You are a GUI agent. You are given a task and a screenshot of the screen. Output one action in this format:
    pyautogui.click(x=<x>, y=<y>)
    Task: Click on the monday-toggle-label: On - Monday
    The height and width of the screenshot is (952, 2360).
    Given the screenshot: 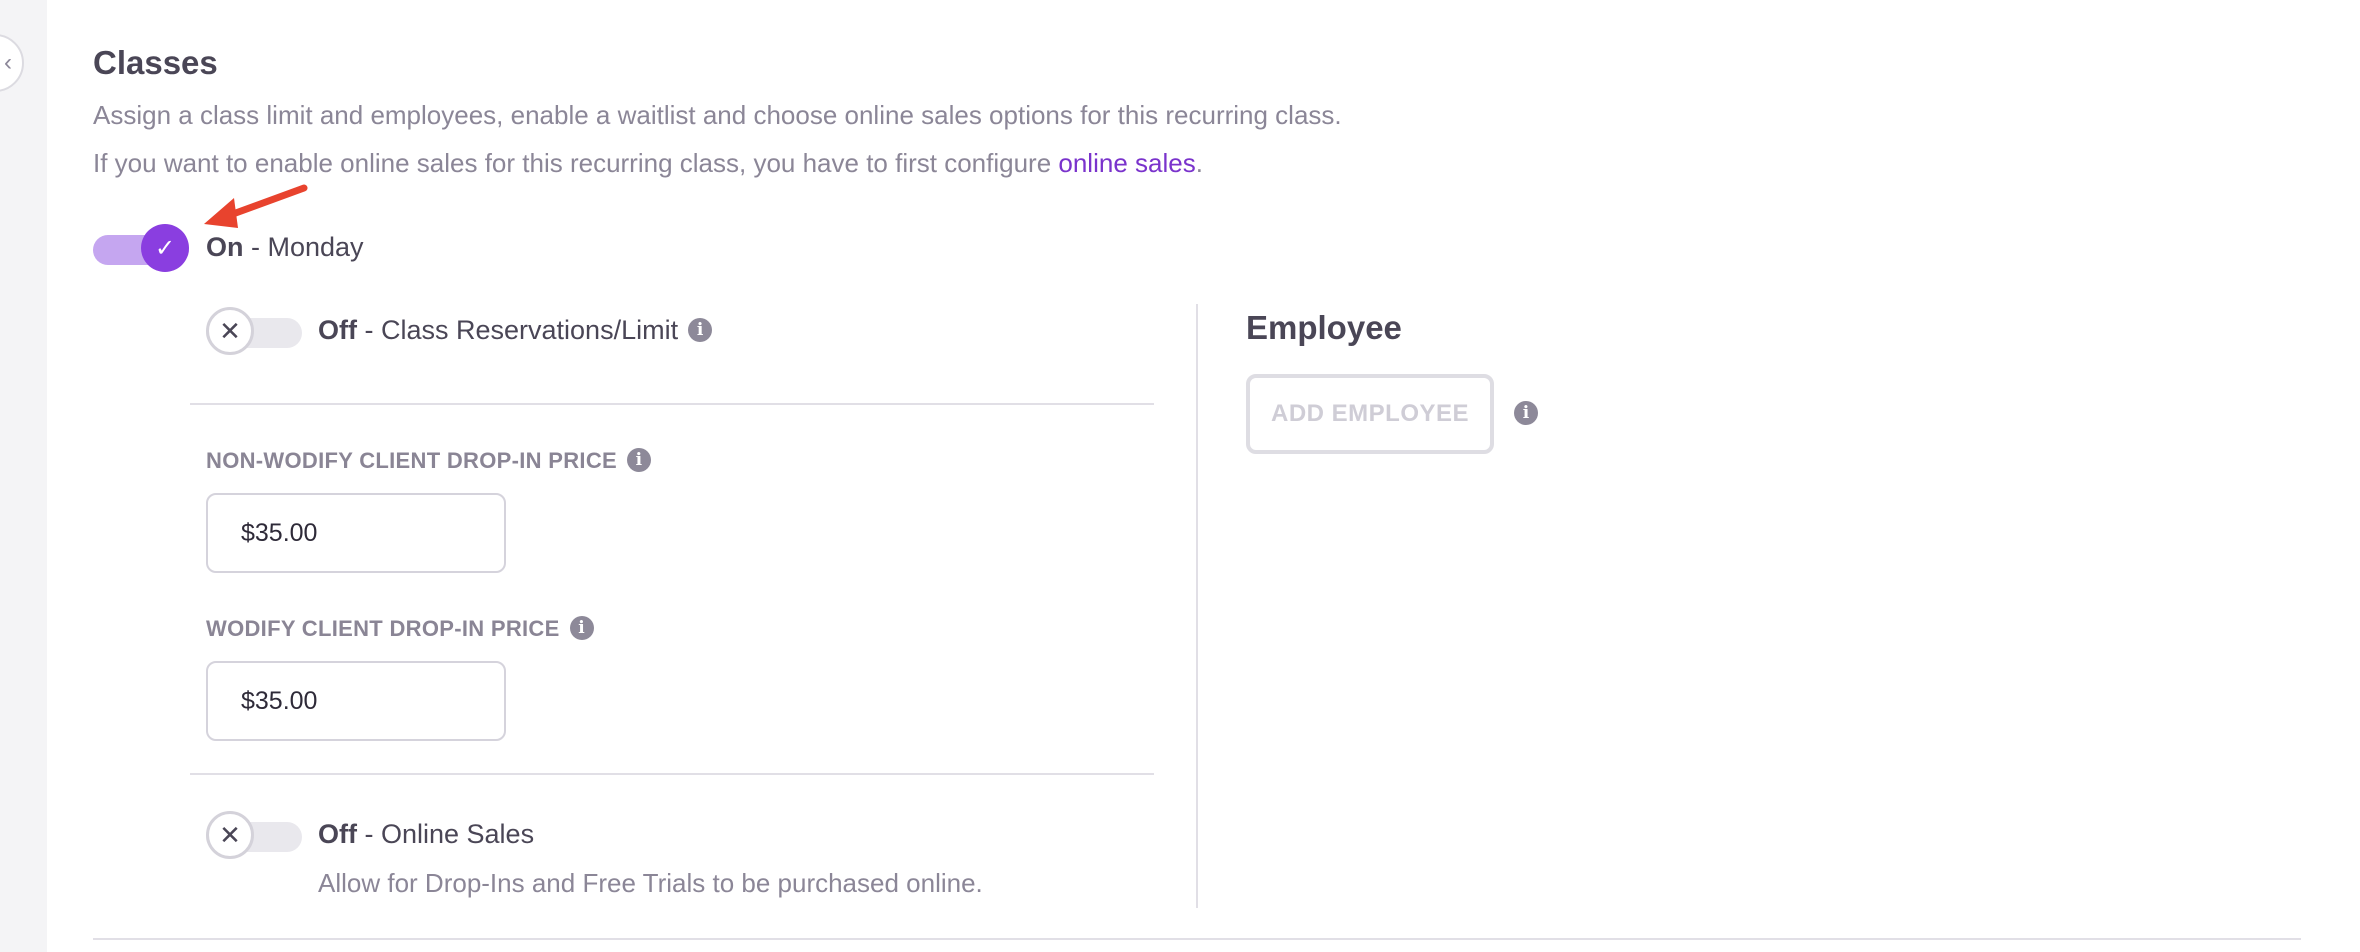 What is the action you would take?
    pyautogui.click(x=285, y=247)
    